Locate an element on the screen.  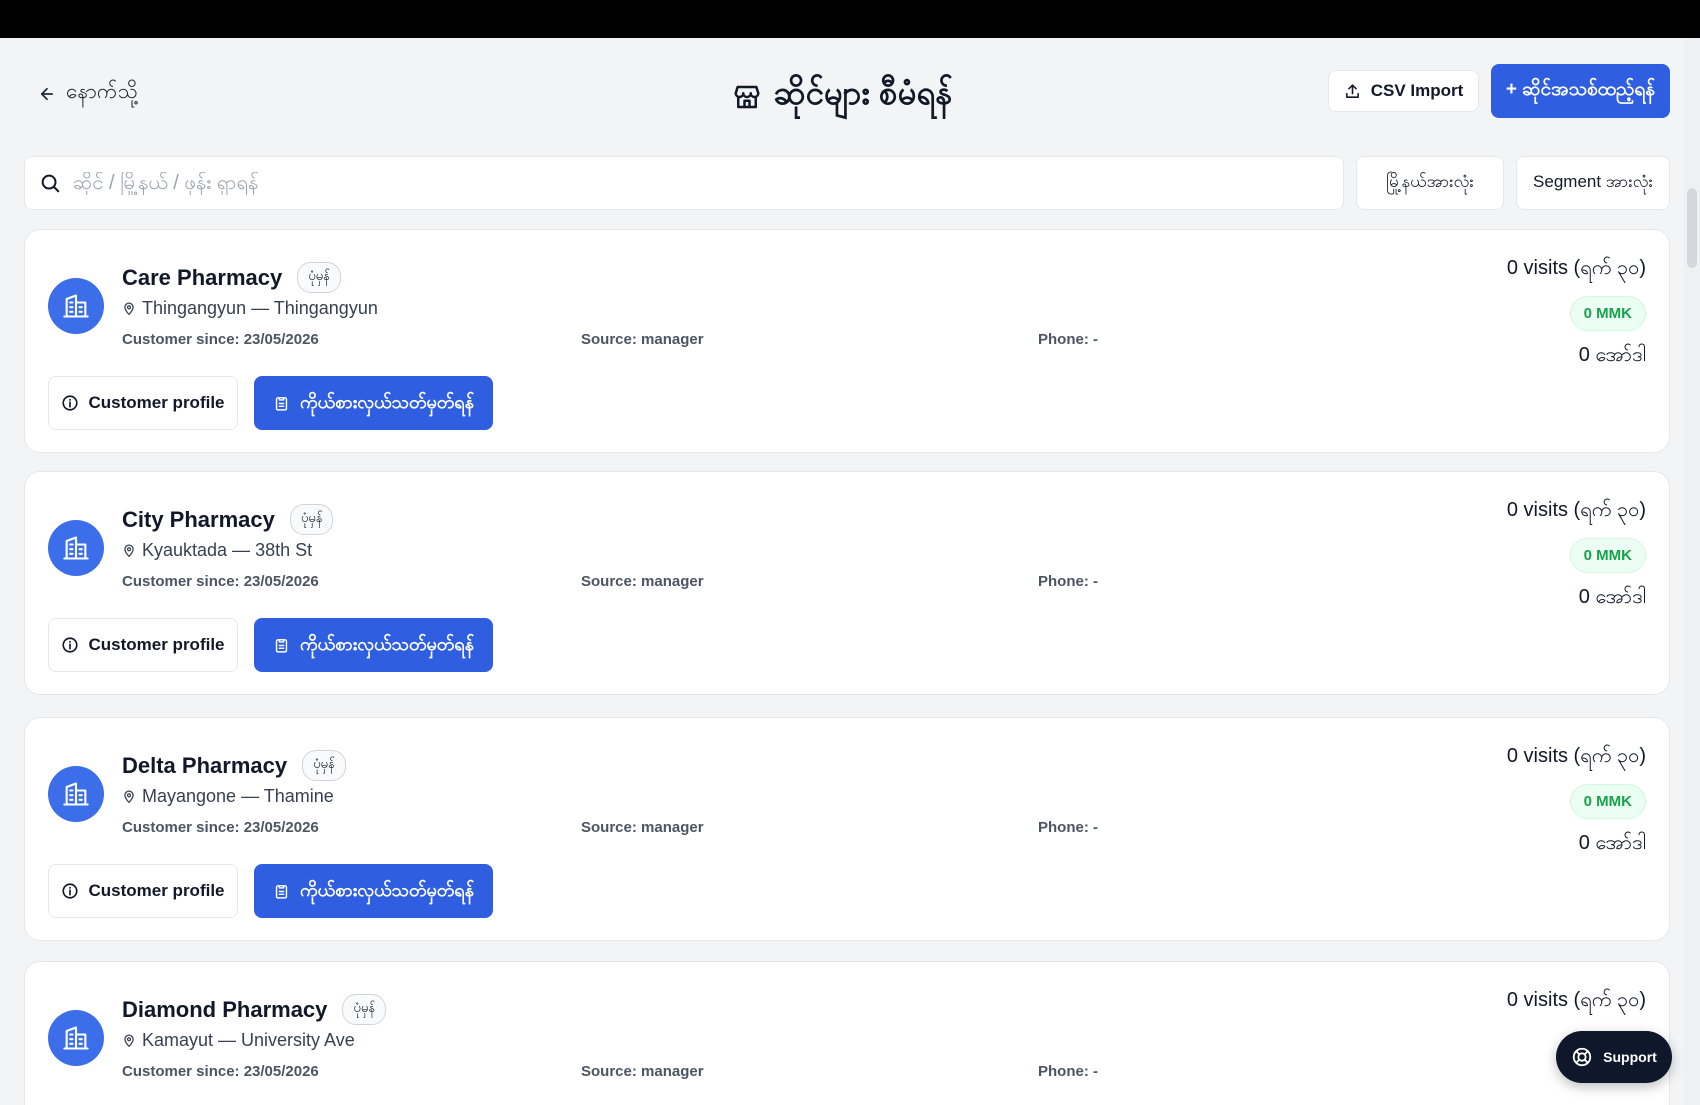
top-bar is located at coordinates (850, 19).